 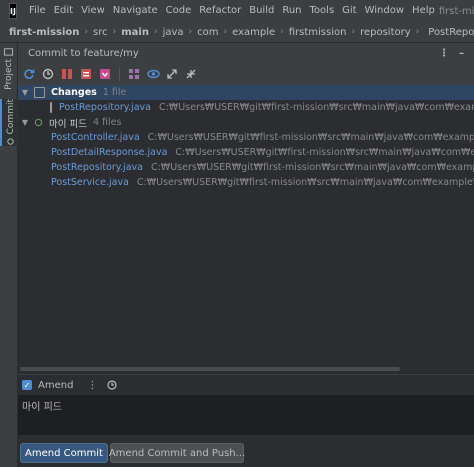 What do you see at coordinates (13, 11) in the screenshot?
I see `intellij-logo-icon: IJ` at bounding box center [13, 11].